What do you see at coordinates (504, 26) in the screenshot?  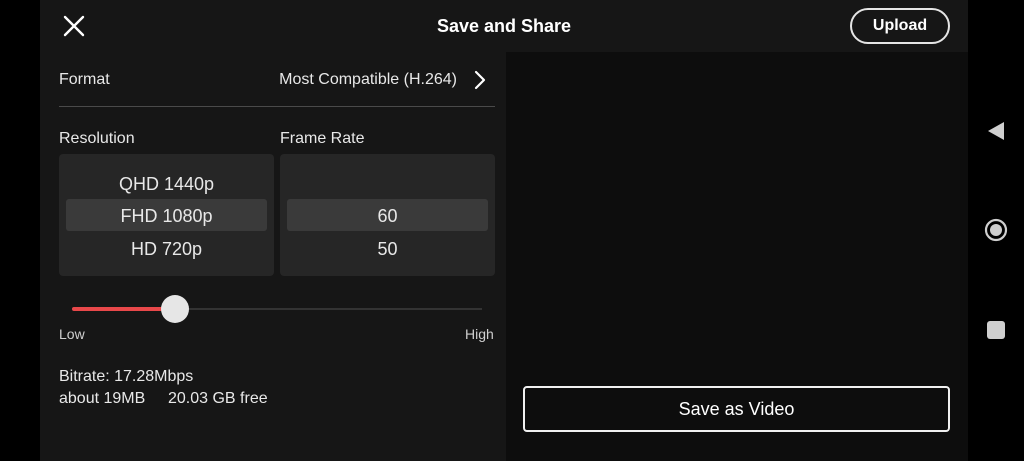 I see `page-title: Save and Share` at bounding box center [504, 26].